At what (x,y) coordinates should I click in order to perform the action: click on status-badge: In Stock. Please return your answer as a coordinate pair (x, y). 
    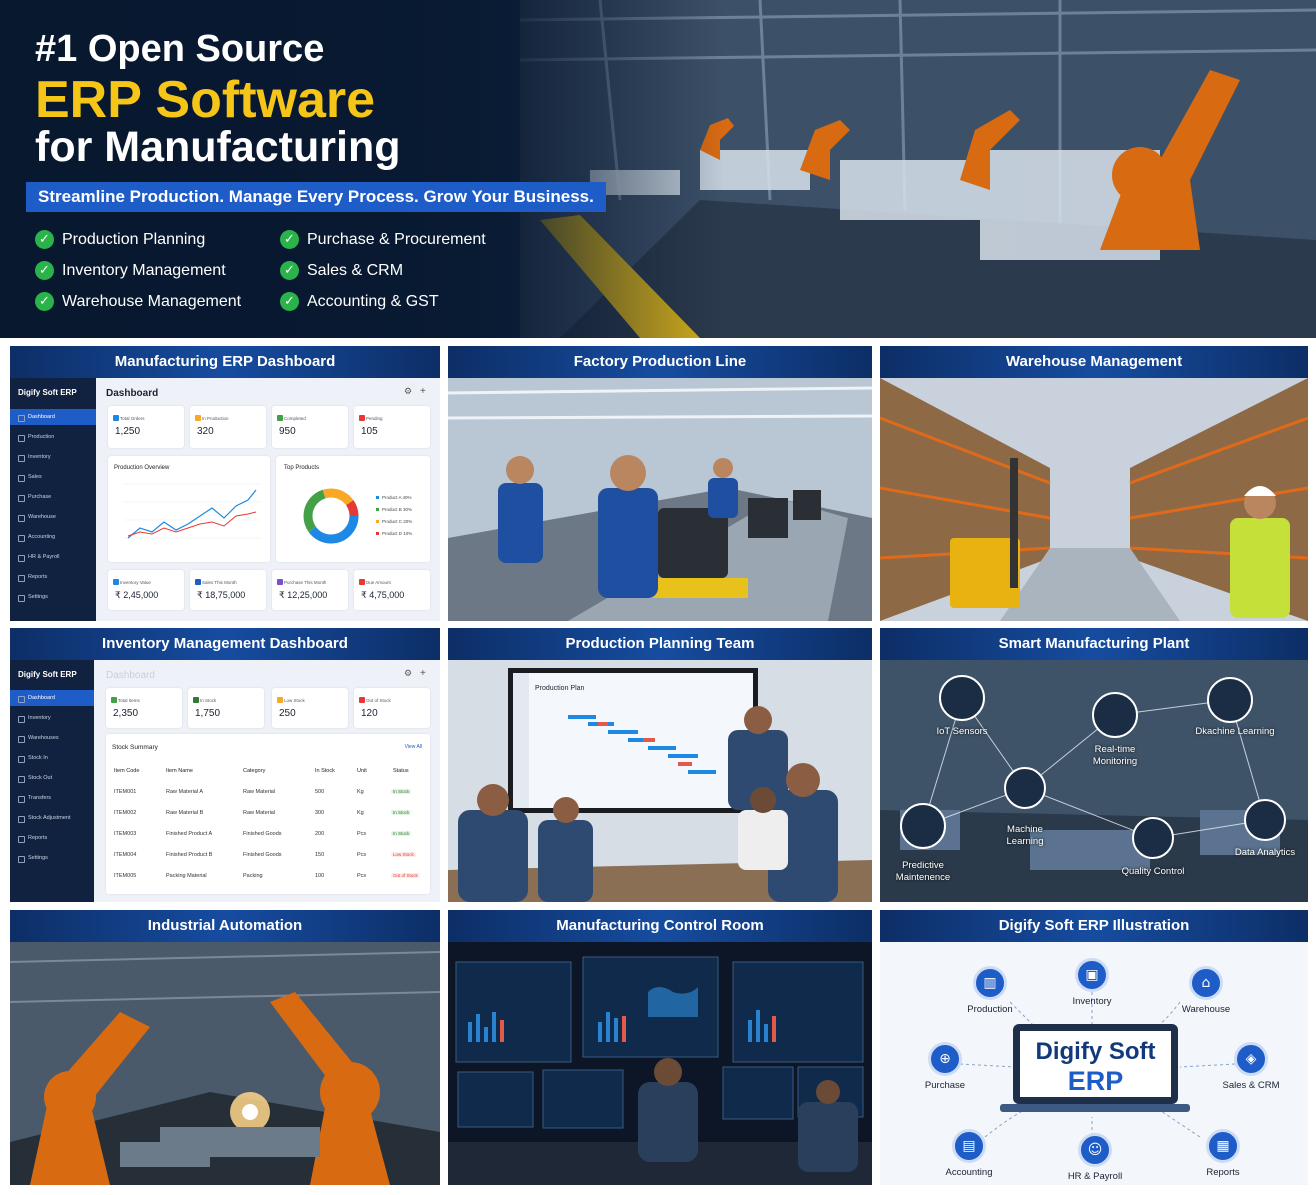
    Looking at the image, I should click on (401, 791).